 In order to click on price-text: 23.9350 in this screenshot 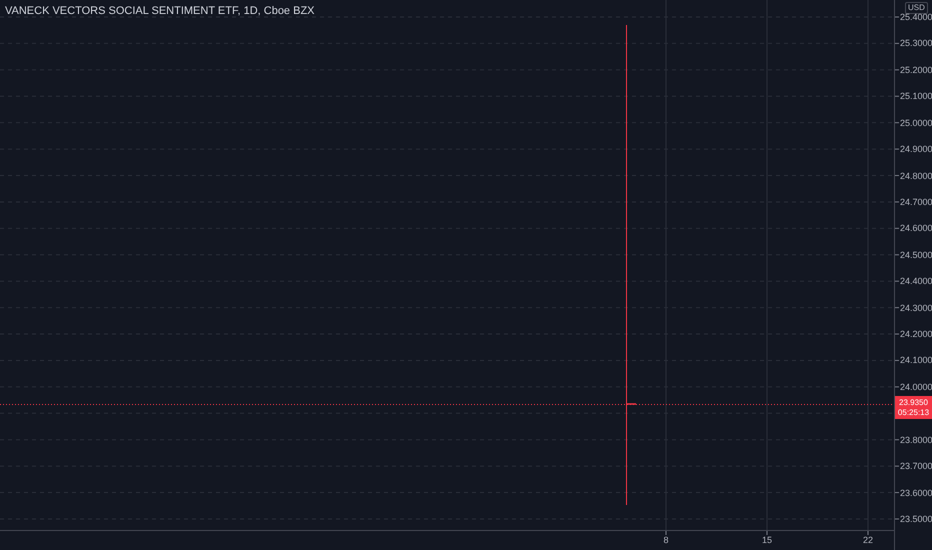, I will do `click(913, 403)`.